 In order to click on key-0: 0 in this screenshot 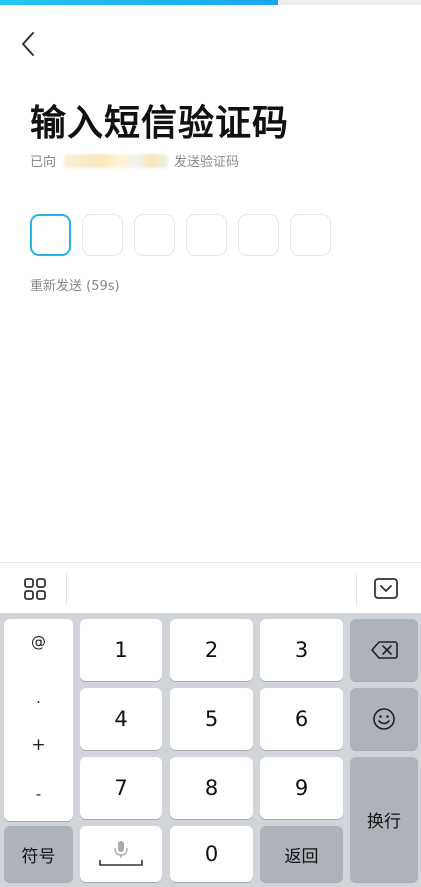, I will do `click(211, 854)`.